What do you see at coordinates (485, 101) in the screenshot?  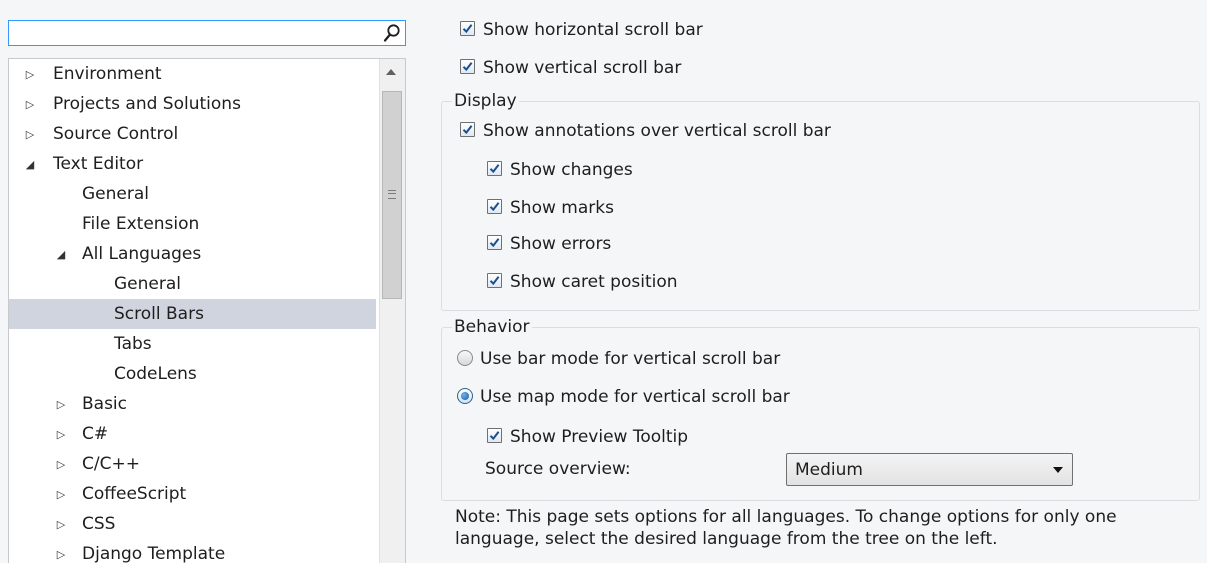 I see `display-group-title: Display` at bounding box center [485, 101].